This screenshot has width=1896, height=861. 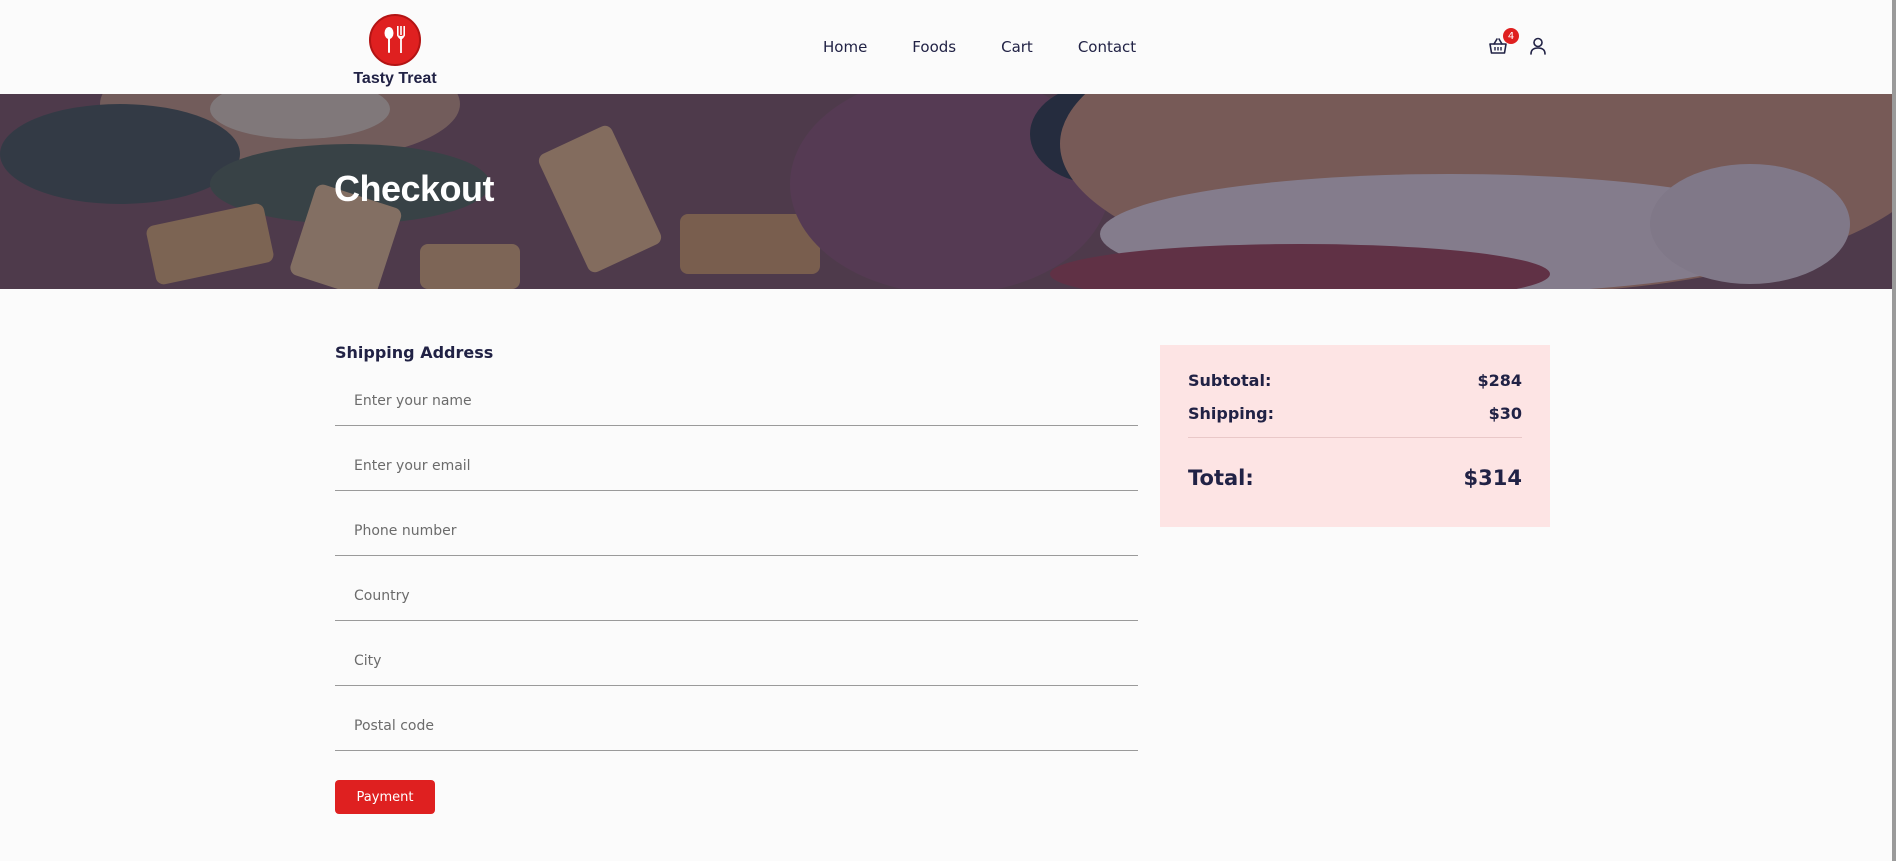 What do you see at coordinates (1107, 47) in the screenshot?
I see `nav-item-contact: Contact` at bounding box center [1107, 47].